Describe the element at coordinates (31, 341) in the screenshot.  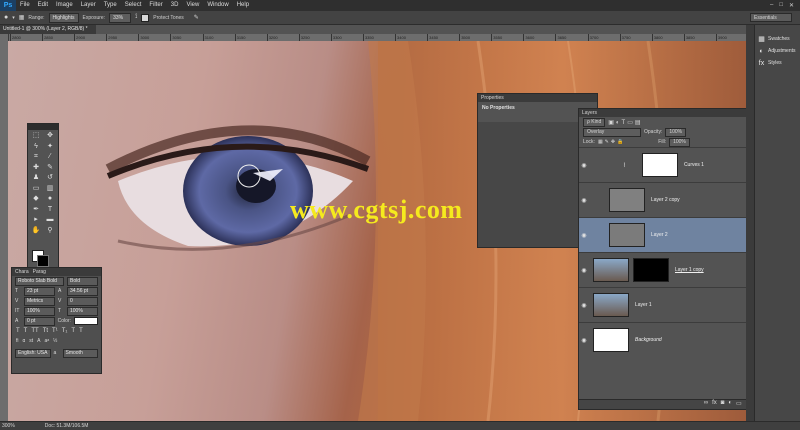
I see `oldstyle-icon: st` at that location.